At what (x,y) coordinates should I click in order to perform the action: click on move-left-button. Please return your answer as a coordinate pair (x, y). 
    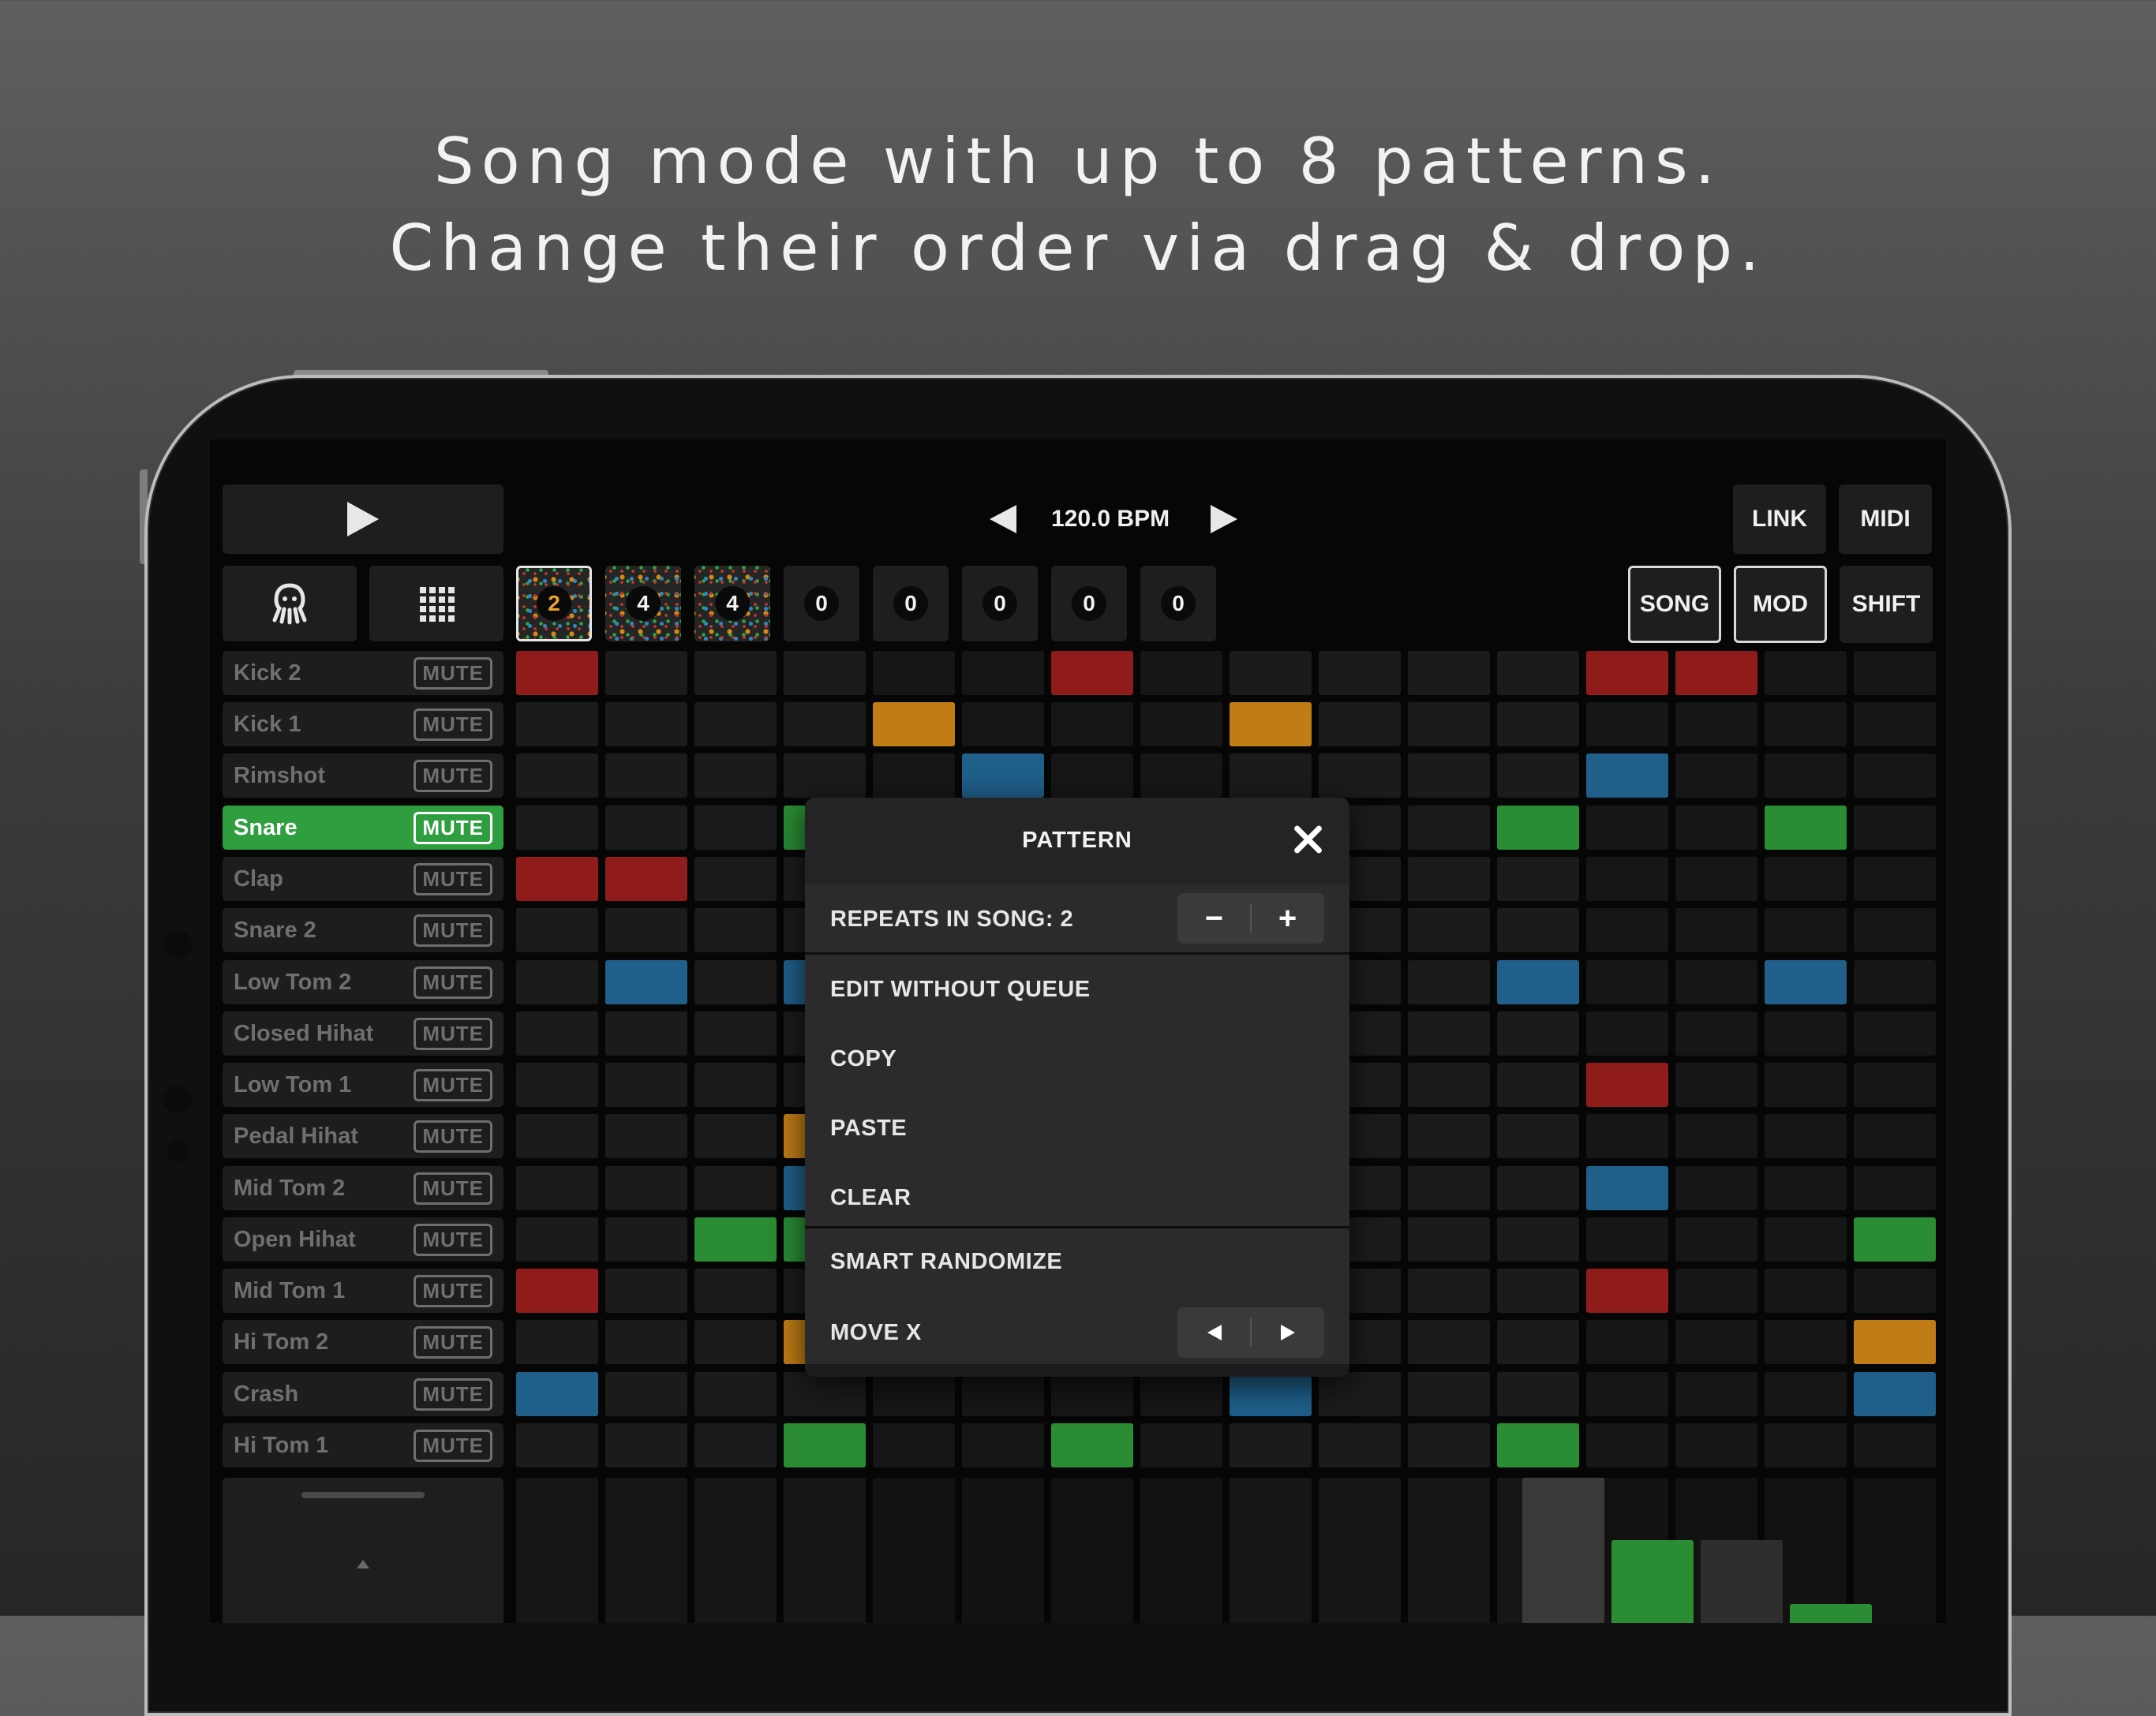
    Looking at the image, I should click on (1214, 1332).